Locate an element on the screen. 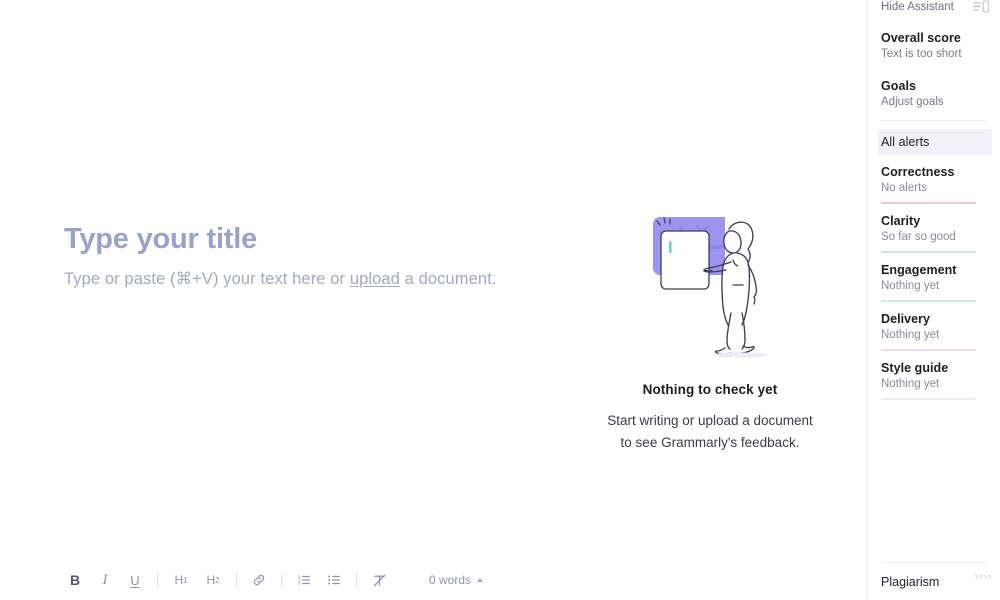 The width and height of the screenshot is (1000, 600). italic-button: I is located at coordinates (105, 580).